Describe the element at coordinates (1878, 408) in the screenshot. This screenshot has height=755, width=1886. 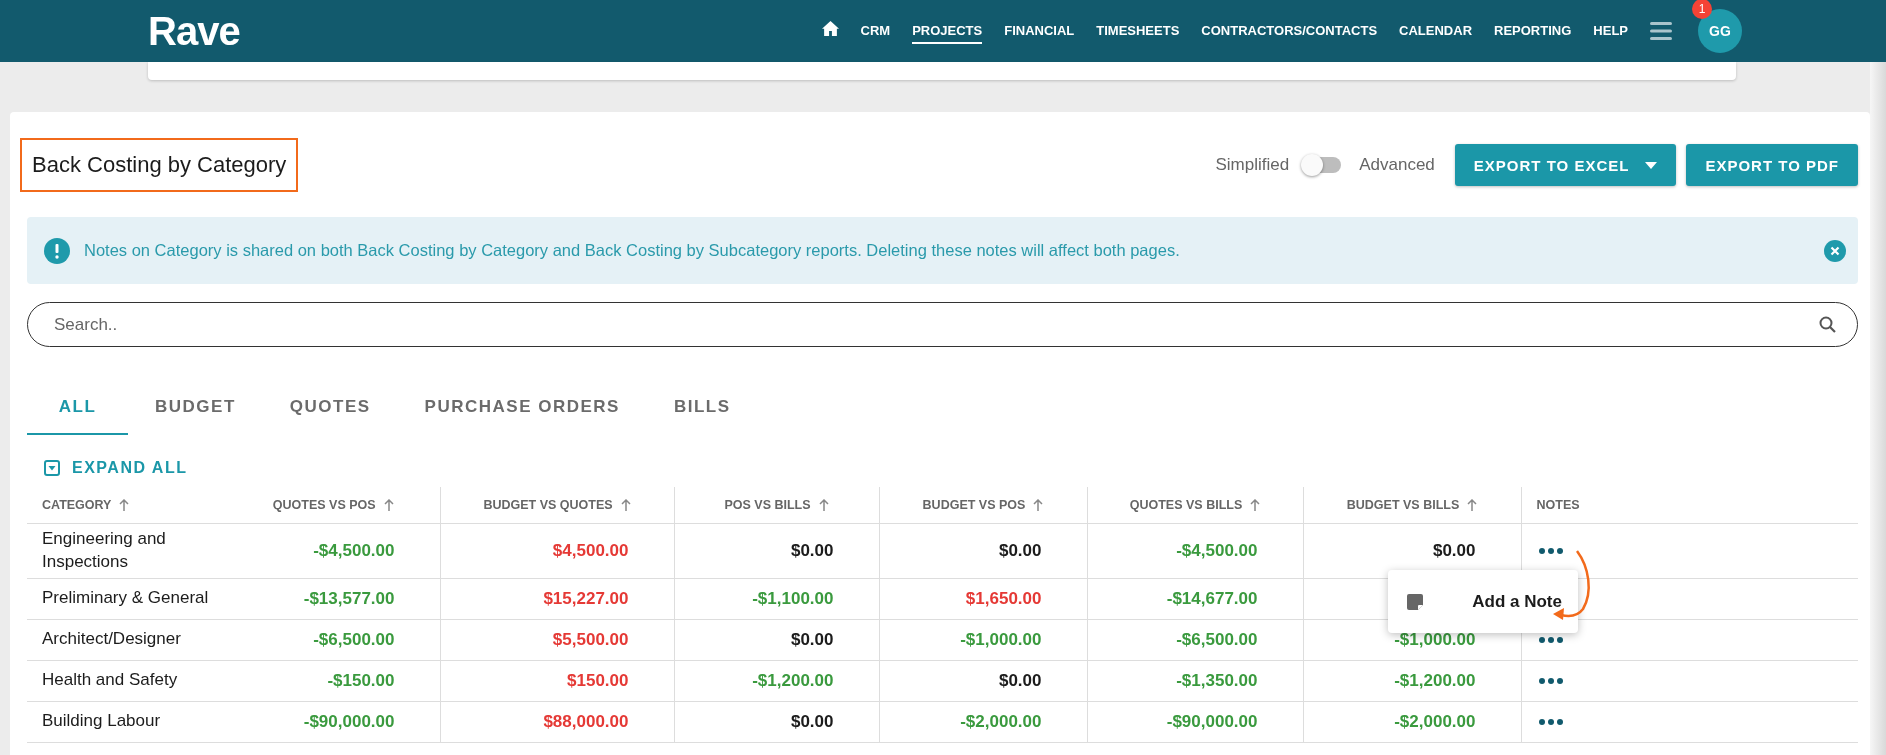
I see `scrollbar` at that location.